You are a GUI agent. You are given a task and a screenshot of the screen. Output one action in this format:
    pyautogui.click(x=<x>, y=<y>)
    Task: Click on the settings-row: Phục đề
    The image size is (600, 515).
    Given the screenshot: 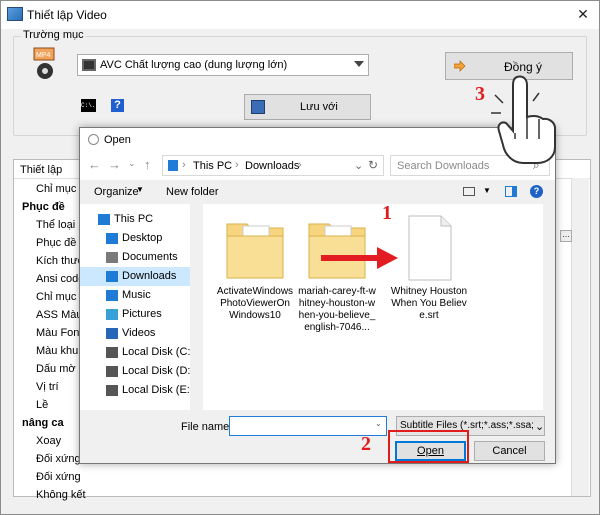 What is the action you would take?
    pyautogui.click(x=43, y=207)
    